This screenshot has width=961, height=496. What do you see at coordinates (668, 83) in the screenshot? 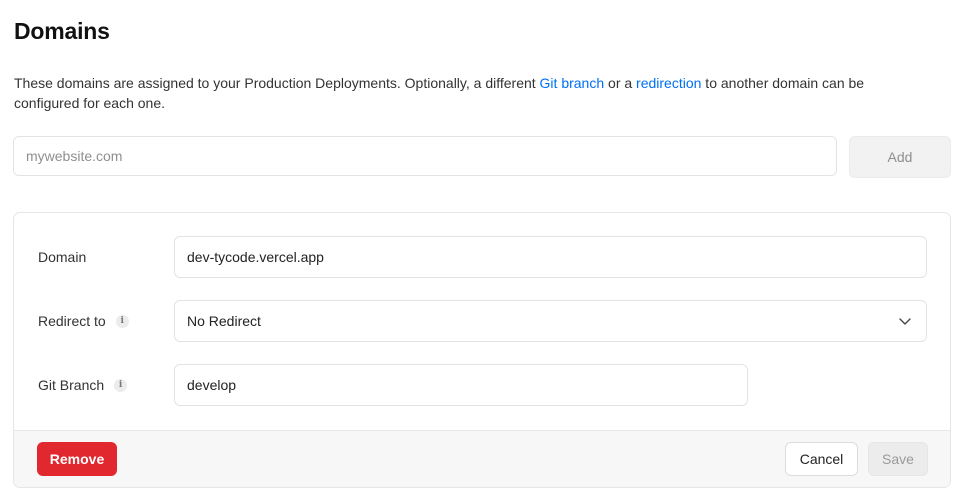
I see `redirection-link: redirection` at bounding box center [668, 83].